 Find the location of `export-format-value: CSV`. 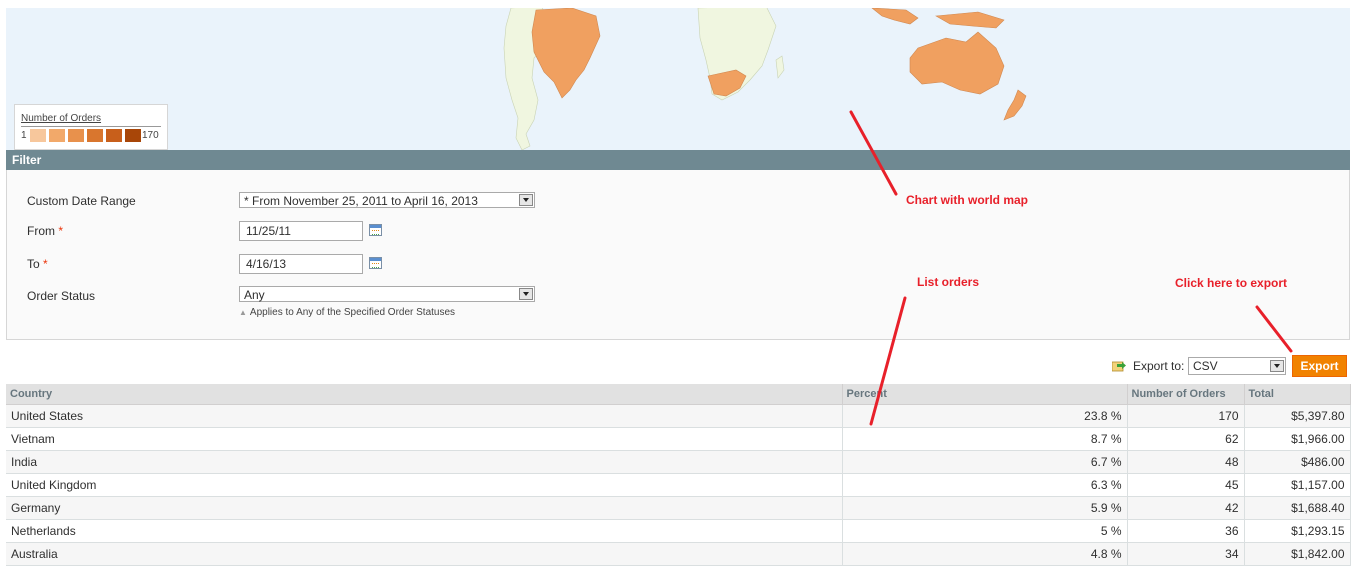

export-format-value: CSV is located at coordinates (1205, 366).